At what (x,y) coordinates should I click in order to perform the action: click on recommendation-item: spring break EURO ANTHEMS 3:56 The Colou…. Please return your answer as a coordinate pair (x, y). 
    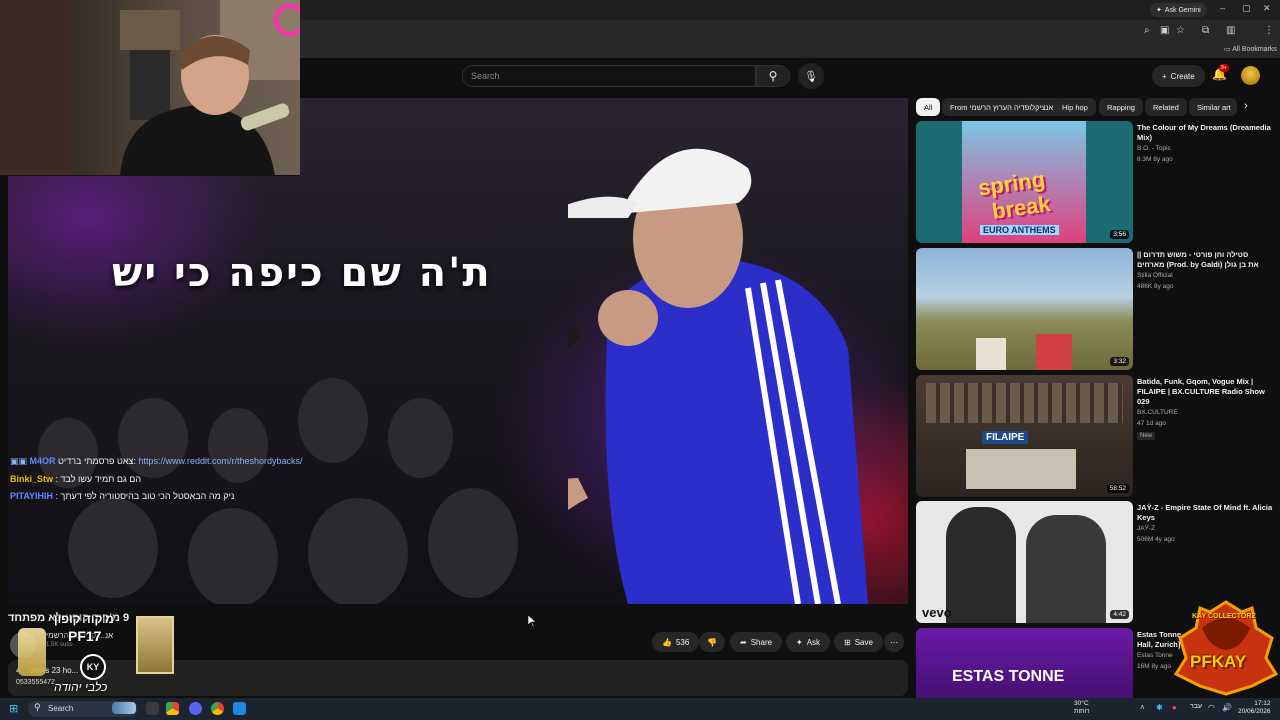
    Looking at the image, I should click on (1096, 182).